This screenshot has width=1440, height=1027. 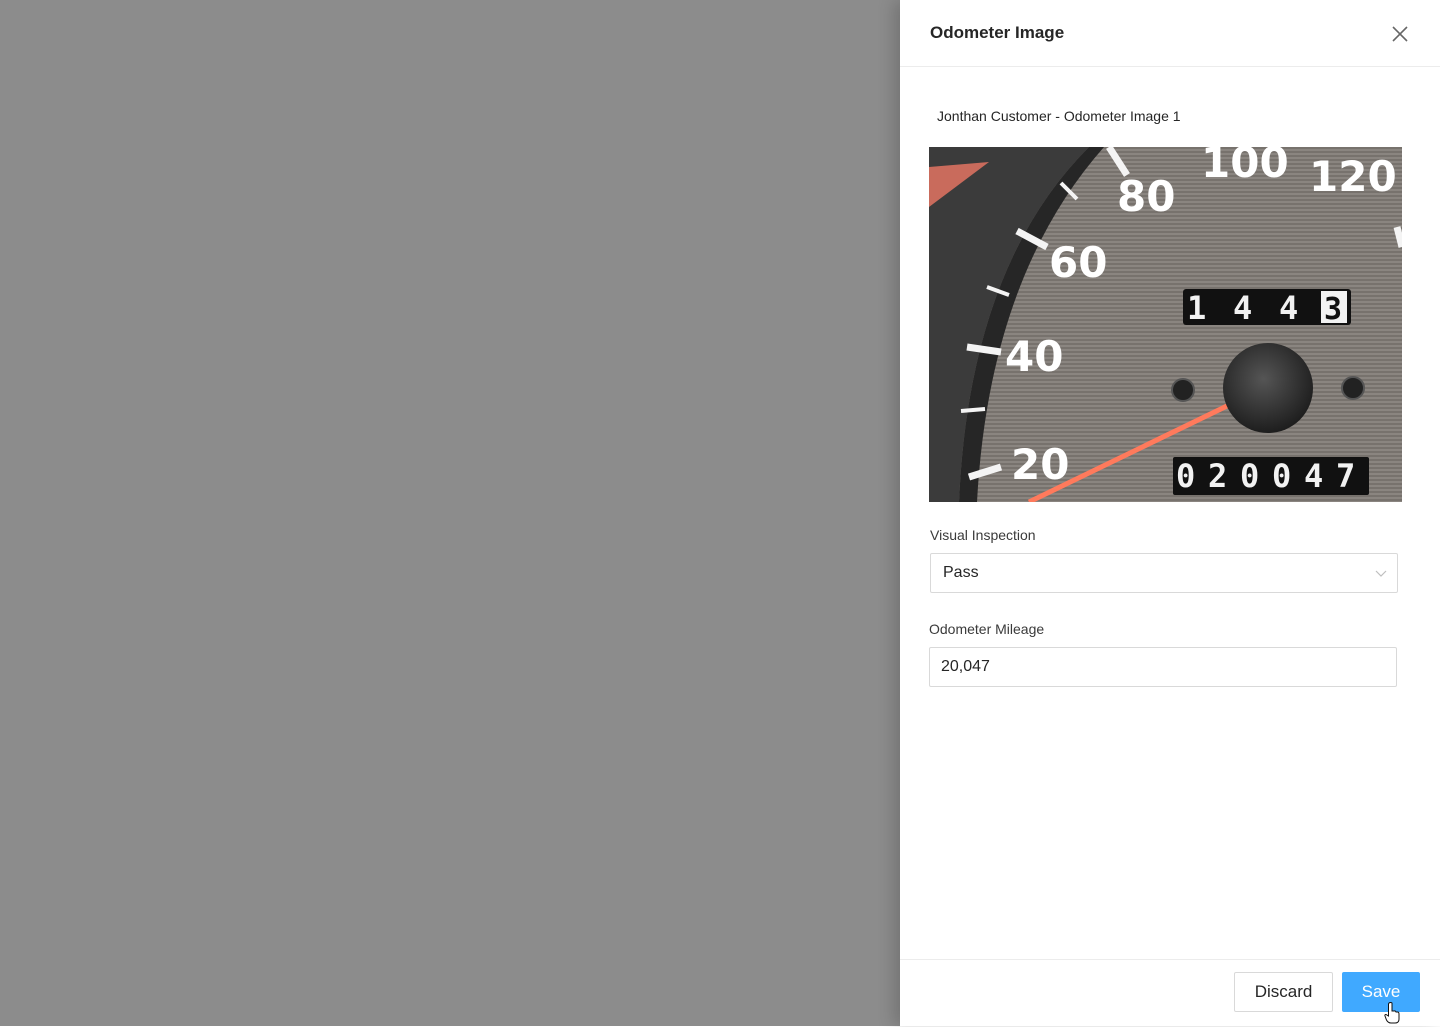 I want to click on visual-inspection-value: Pass, so click(x=961, y=572).